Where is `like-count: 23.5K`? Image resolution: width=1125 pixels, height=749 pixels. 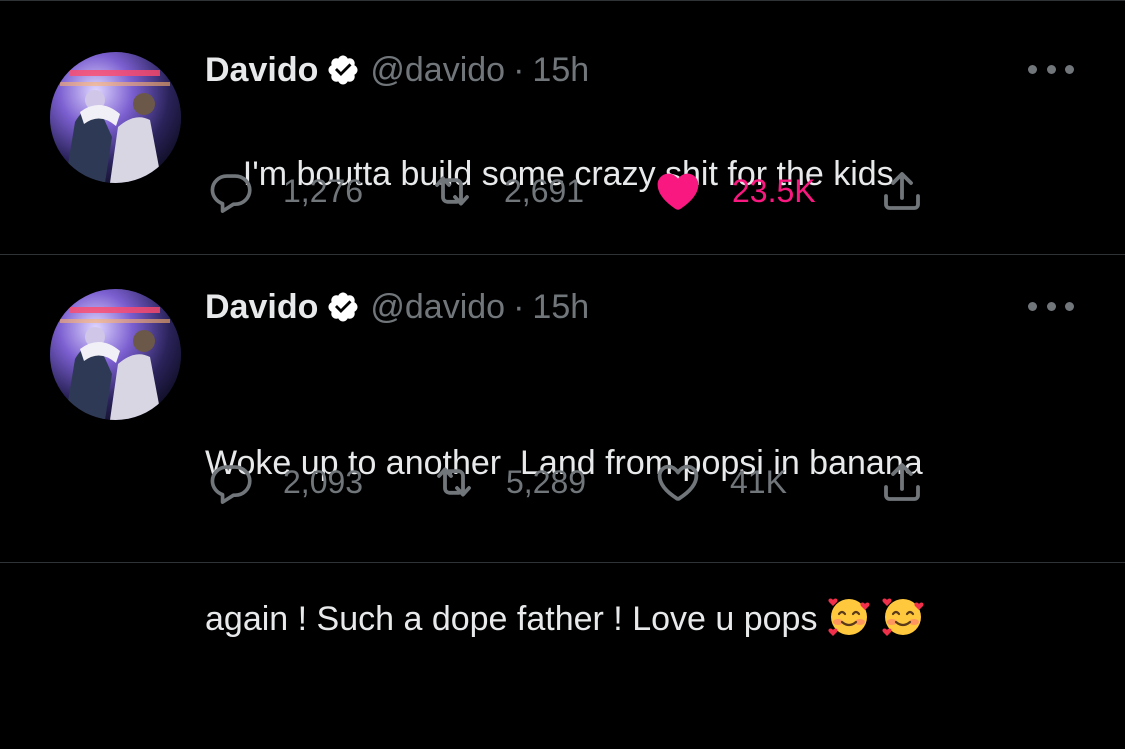
like-count: 23.5K is located at coordinates (774, 190).